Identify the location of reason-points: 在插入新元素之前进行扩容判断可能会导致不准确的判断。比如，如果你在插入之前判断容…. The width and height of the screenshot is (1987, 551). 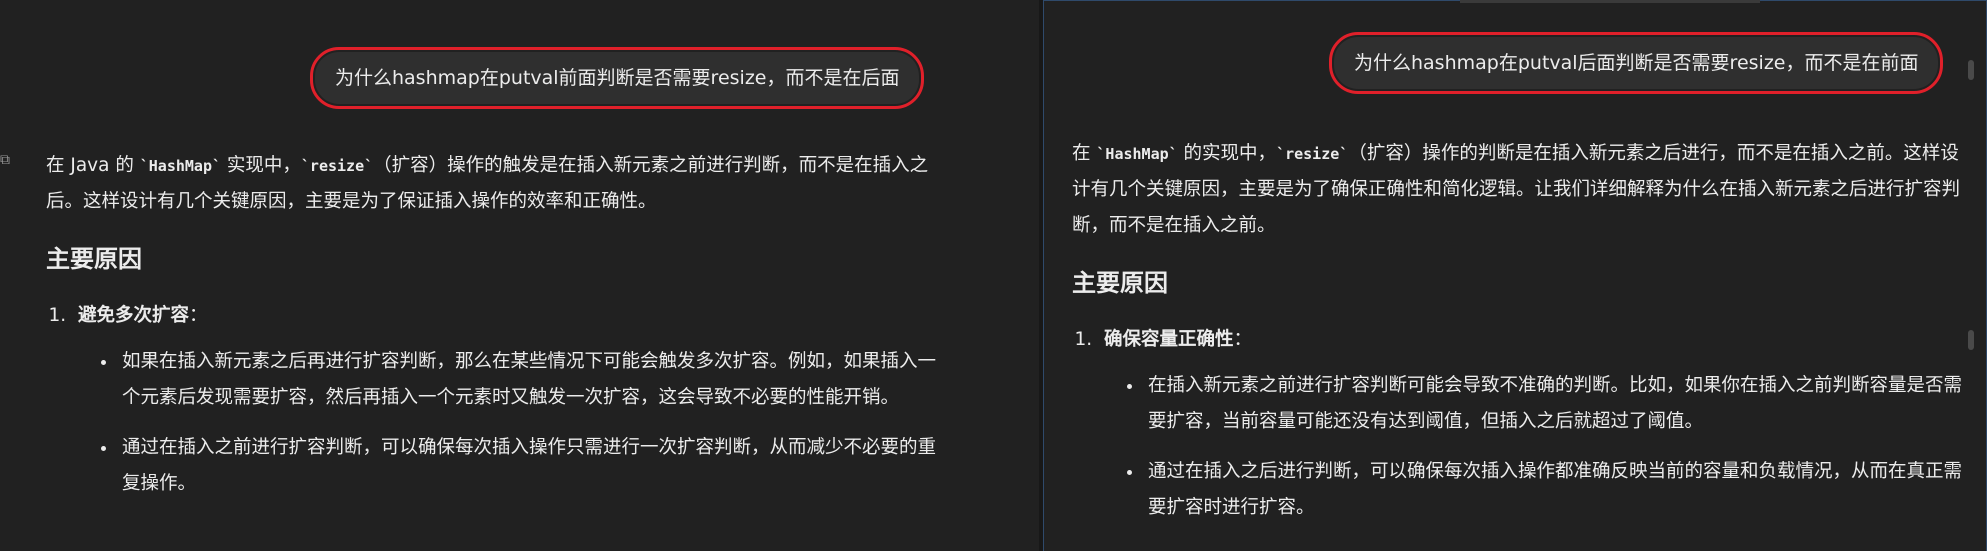
(1538, 447).